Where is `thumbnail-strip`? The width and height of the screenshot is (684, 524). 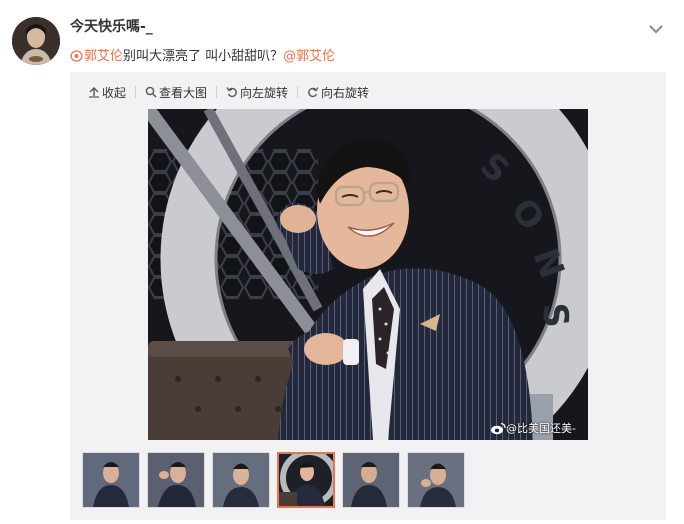 thumbnail-strip is located at coordinates (277, 480).